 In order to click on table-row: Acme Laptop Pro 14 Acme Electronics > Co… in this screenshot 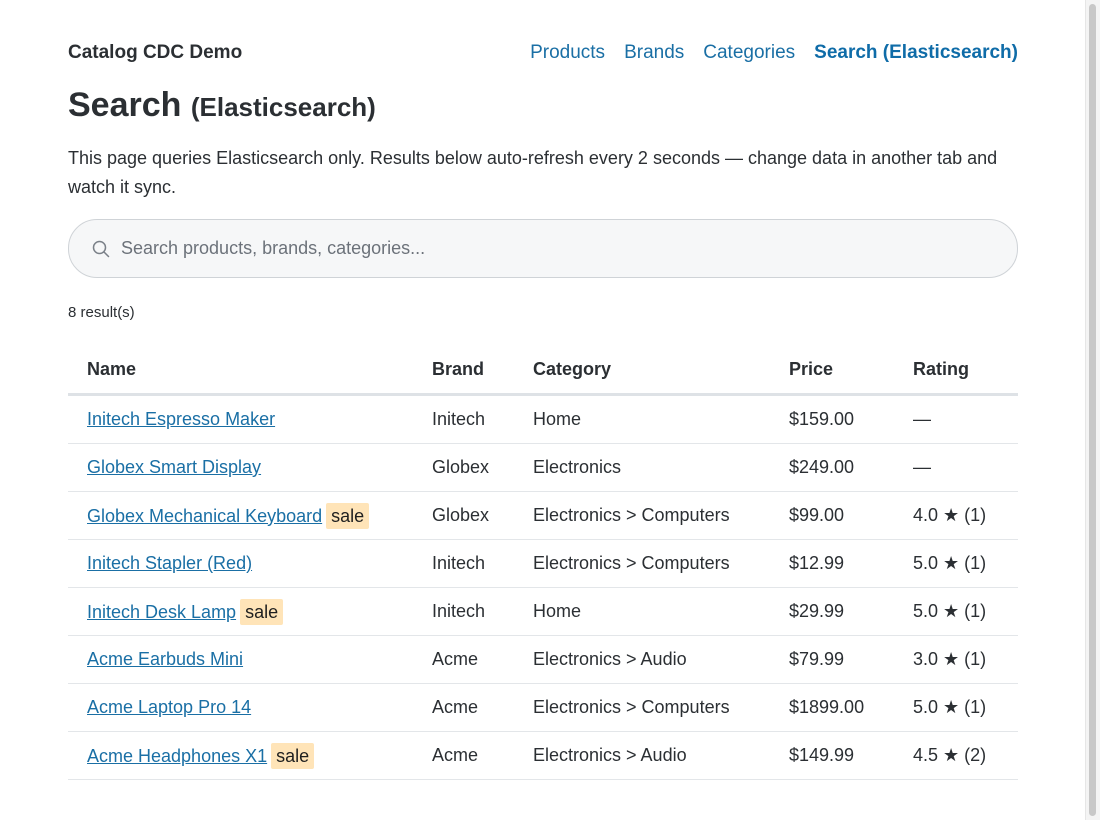, I will do `click(543, 707)`.